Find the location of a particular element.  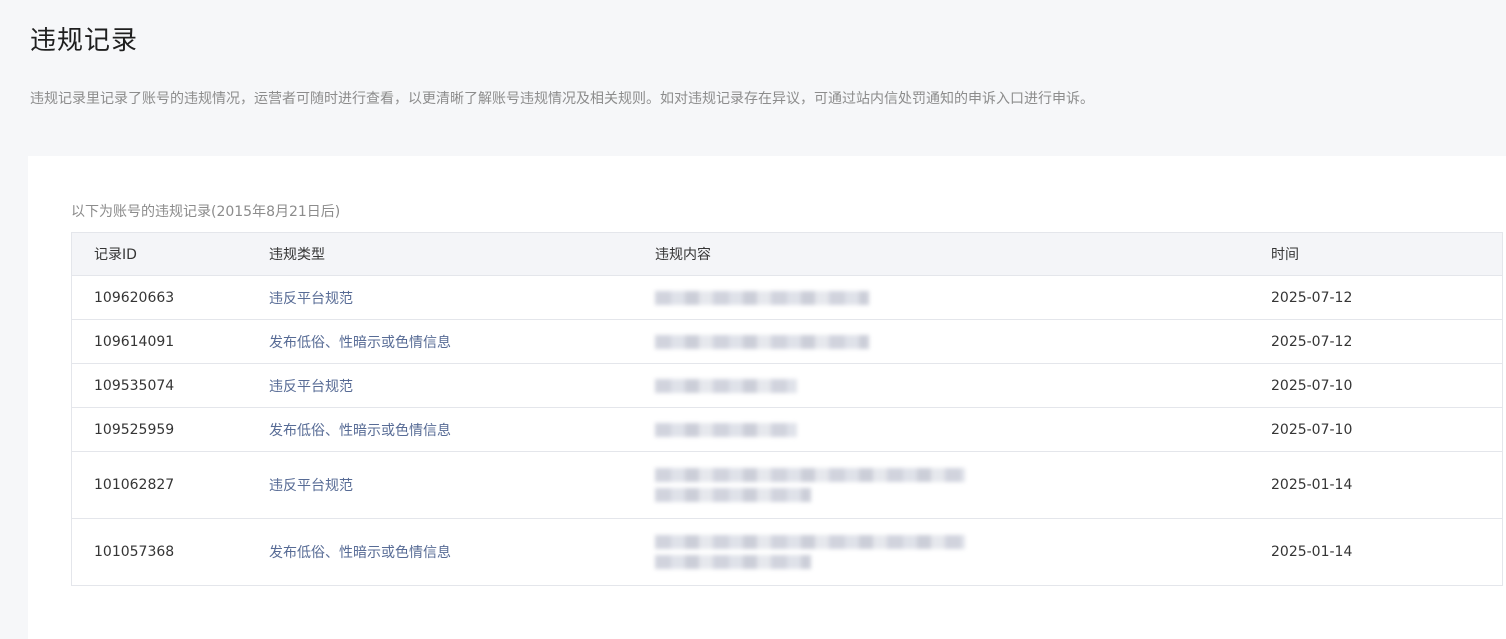

table-row: 101062827 违反平台规范 2025-01-14 is located at coordinates (787, 484).